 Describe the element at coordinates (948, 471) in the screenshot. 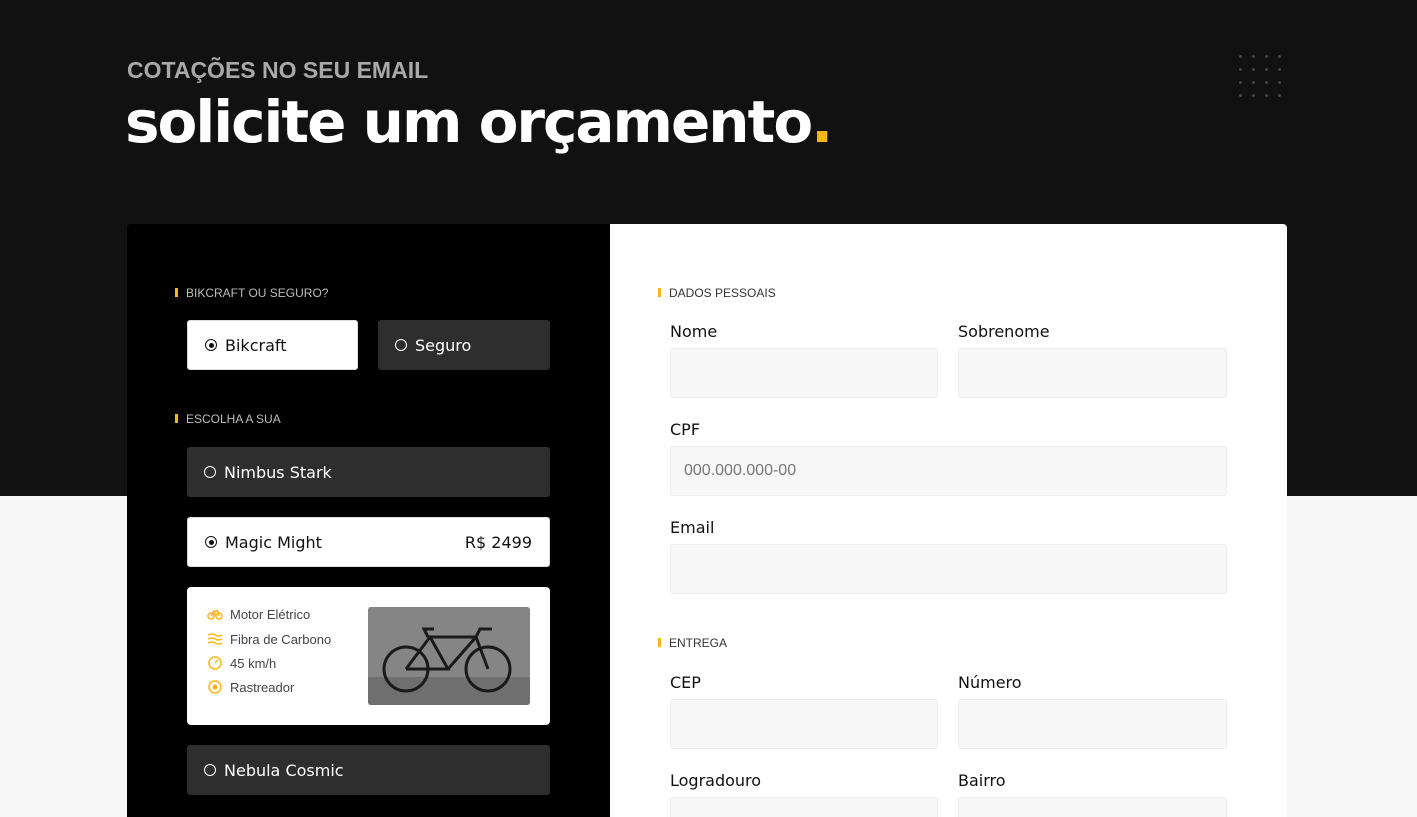

I see `cpf-input` at that location.